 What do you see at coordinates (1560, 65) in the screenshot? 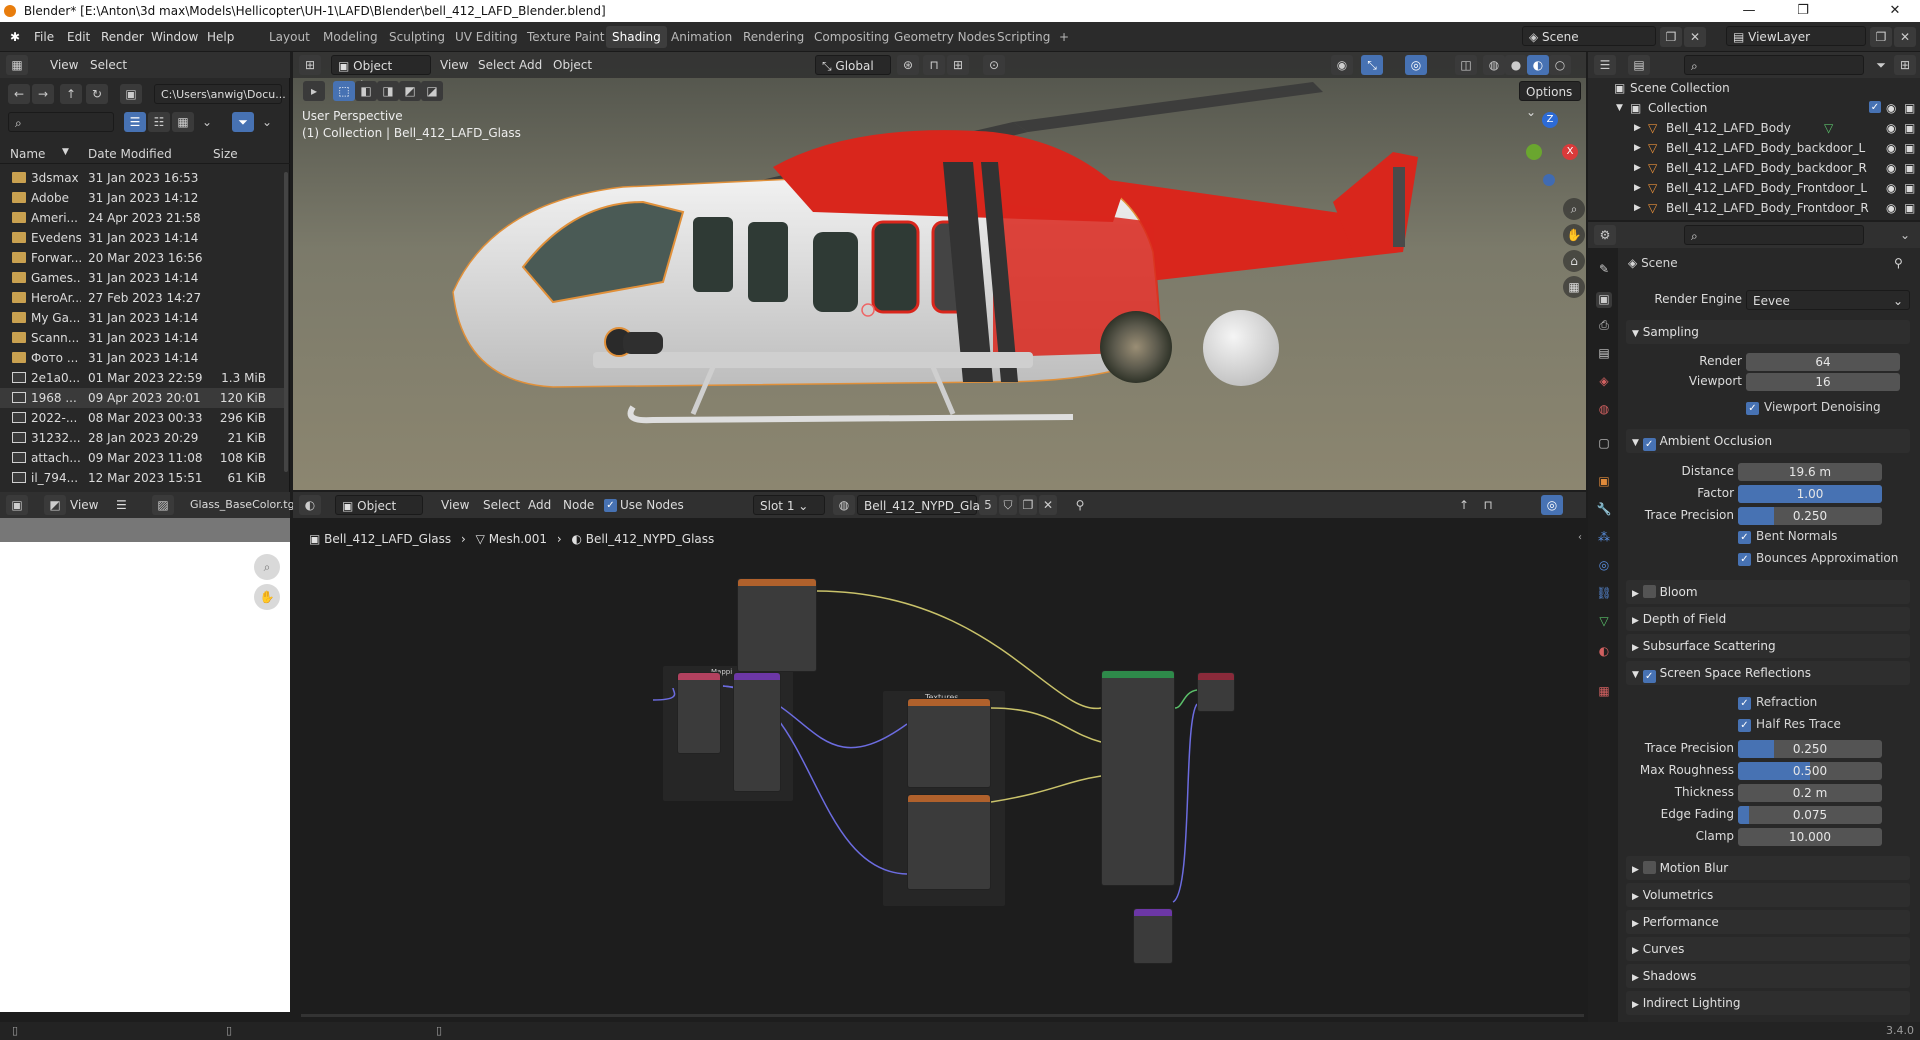
I see `rendered-shading-icon: ○` at bounding box center [1560, 65].